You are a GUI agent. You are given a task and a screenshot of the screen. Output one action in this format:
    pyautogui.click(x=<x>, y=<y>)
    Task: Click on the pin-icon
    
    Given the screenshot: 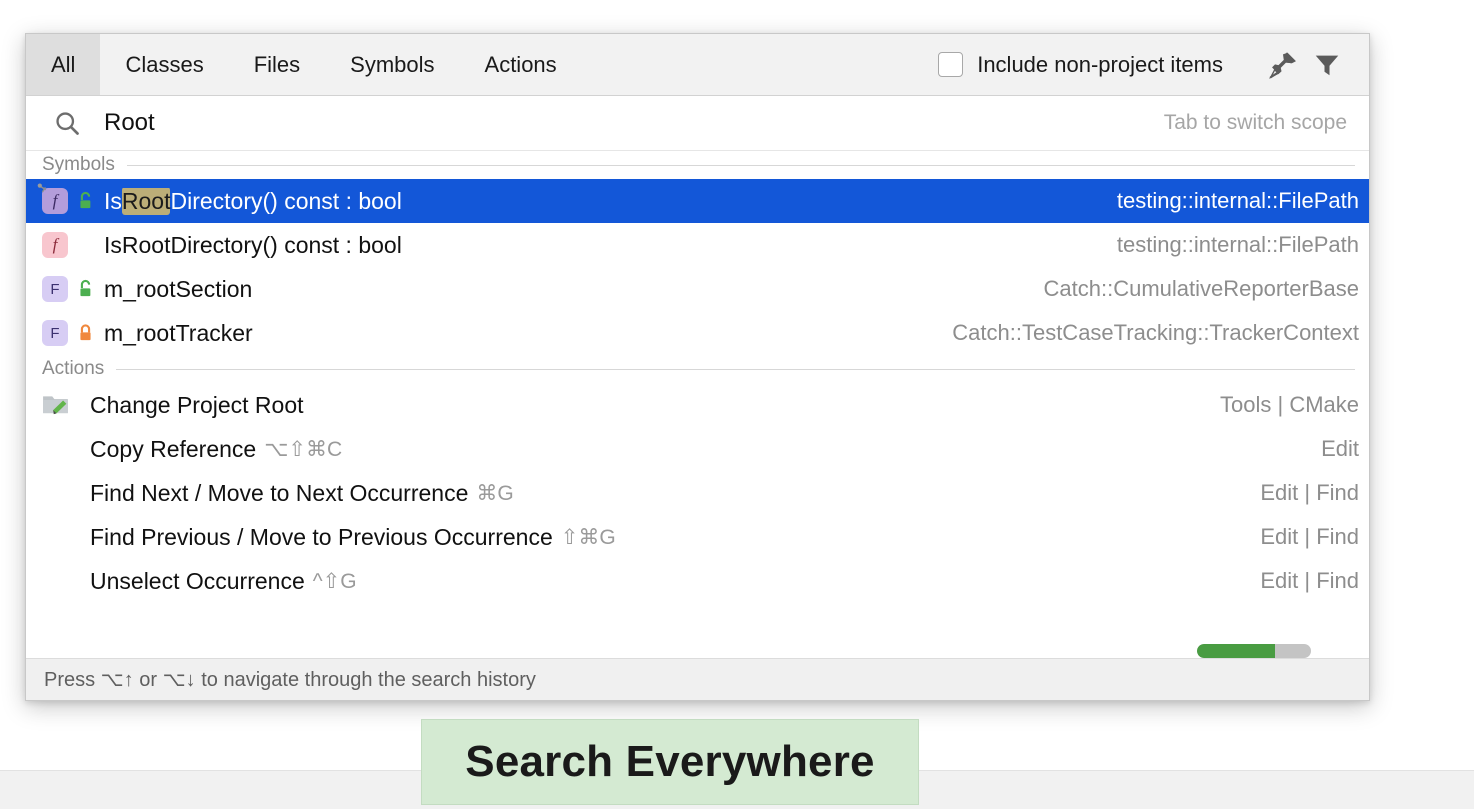 What is the action you would take?
    pyautogui.click(x=1282, y=65)
    